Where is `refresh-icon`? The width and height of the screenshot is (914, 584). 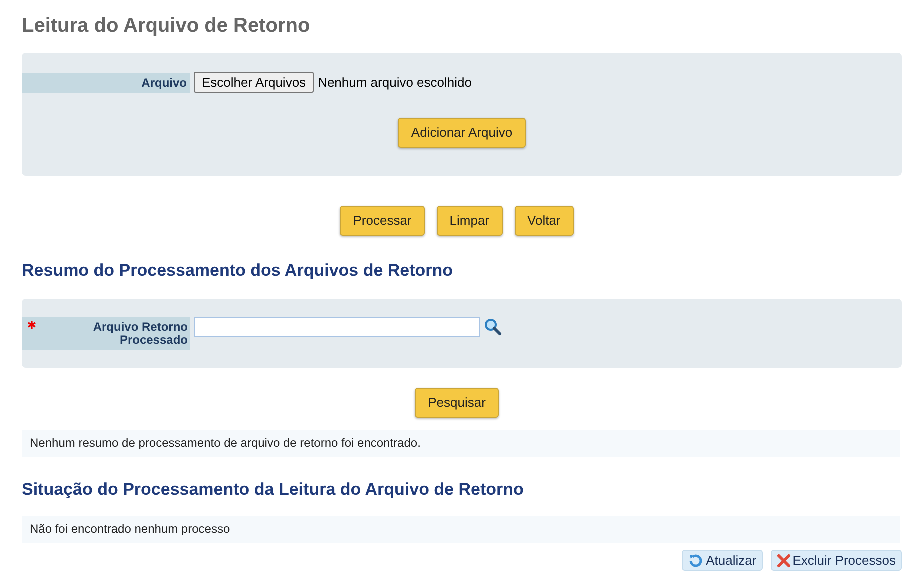 refresh-icon is located at coordinates (696, 560).